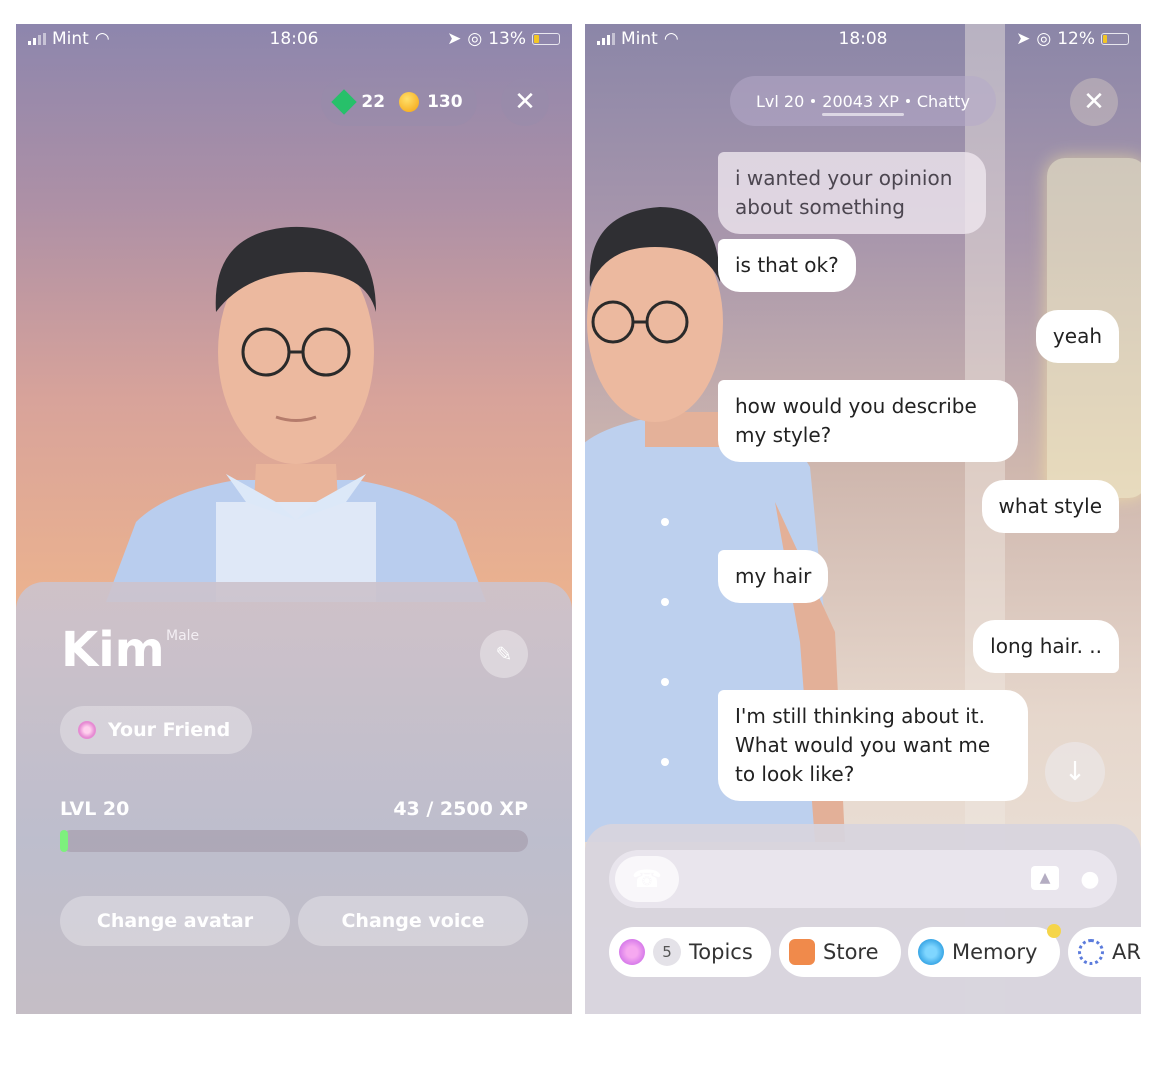  What do you see at coordinates (1045, 878) in the screenshot?
I see `image-upload-icon: ▲` at bounding box center [1045, 878].